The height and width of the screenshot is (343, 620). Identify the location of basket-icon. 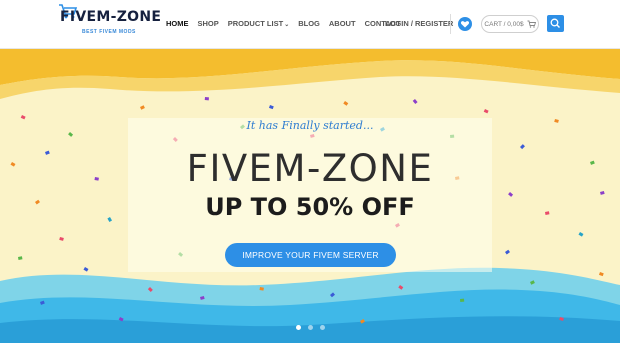
(531, 24).